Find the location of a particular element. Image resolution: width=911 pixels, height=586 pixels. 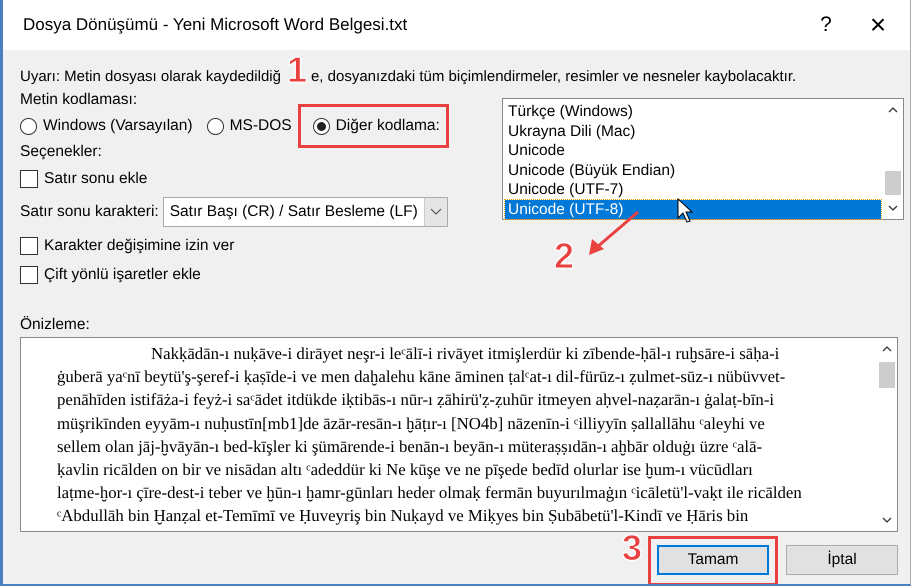

step-number: 3 is located at coordinates (632, 548).